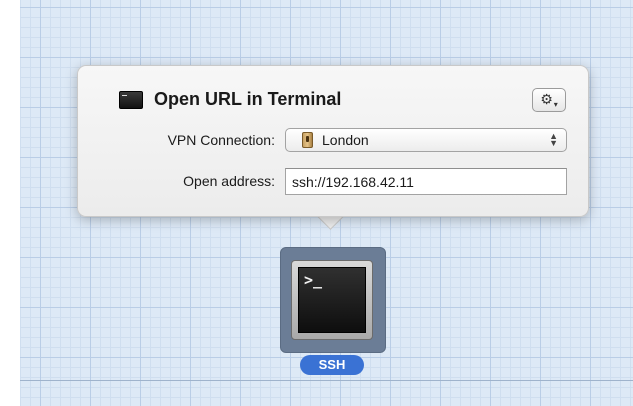 The height and width of the screenshot is (406, 633). Describe the element at coordinates (131, 100) in the screenshot. I see `terminal-small-icon` at that location.